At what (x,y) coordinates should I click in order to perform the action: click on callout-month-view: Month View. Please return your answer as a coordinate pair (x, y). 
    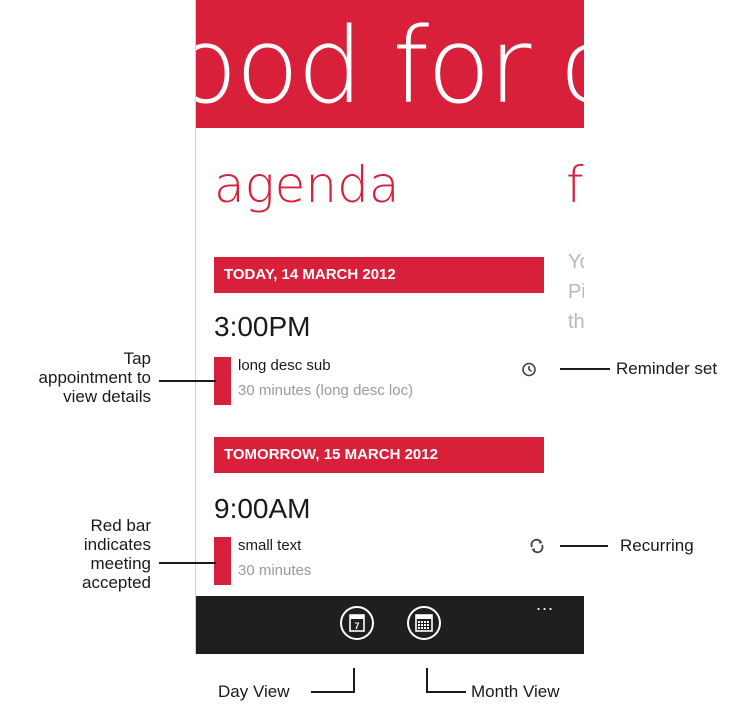
    Looking at the image, I should click on (515, 691).